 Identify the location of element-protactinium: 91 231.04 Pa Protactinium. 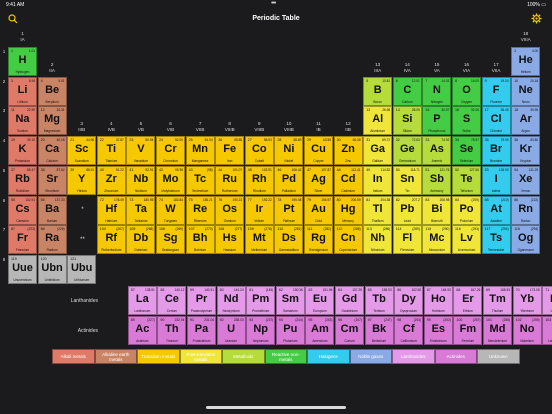
(201, 330).